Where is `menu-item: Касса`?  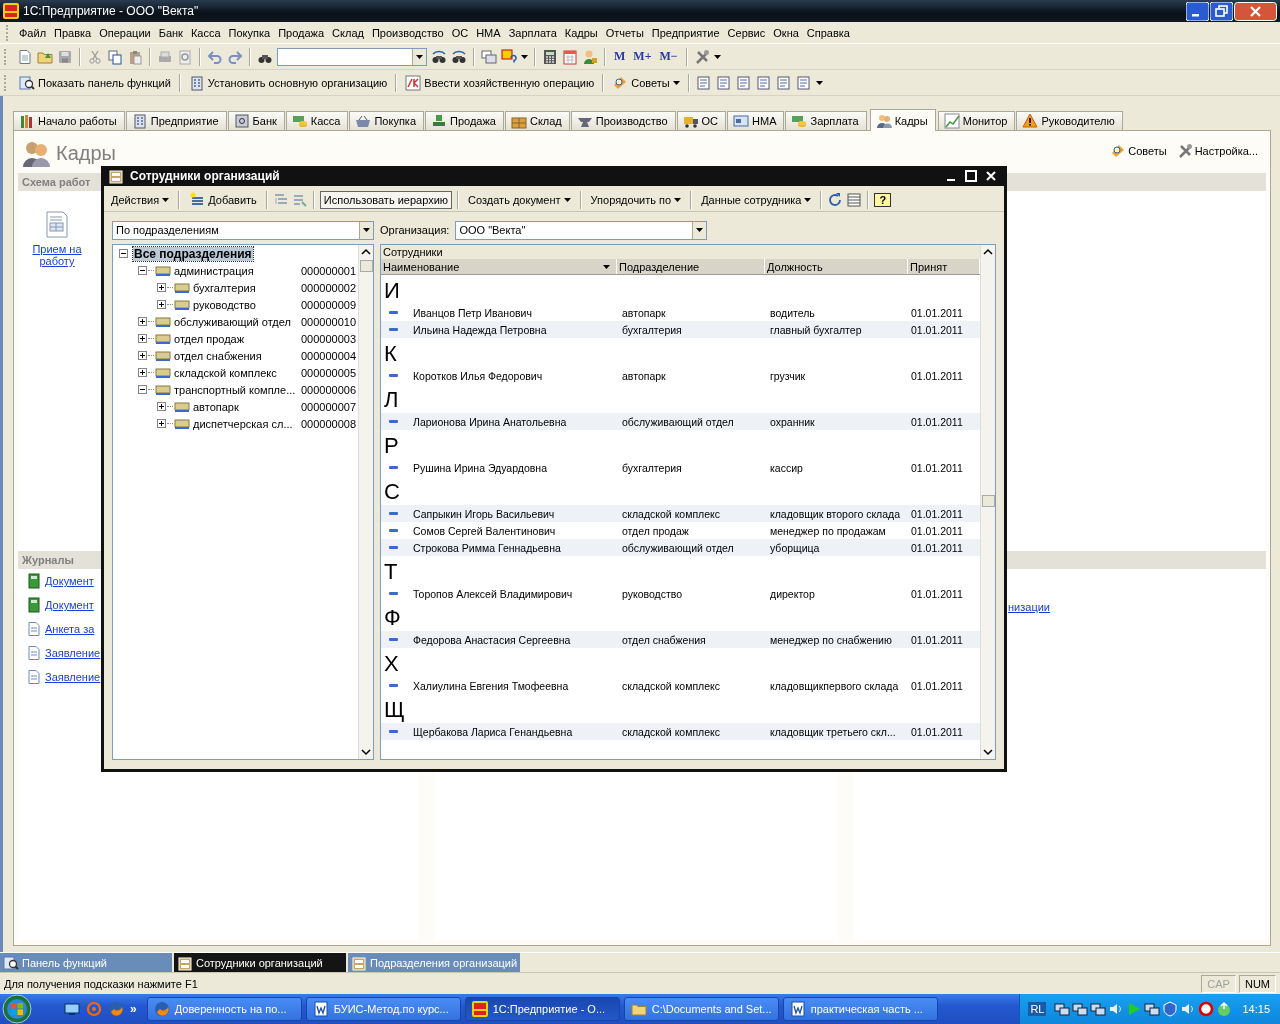 menu-item: Касса is located at coordinates (205, 32).